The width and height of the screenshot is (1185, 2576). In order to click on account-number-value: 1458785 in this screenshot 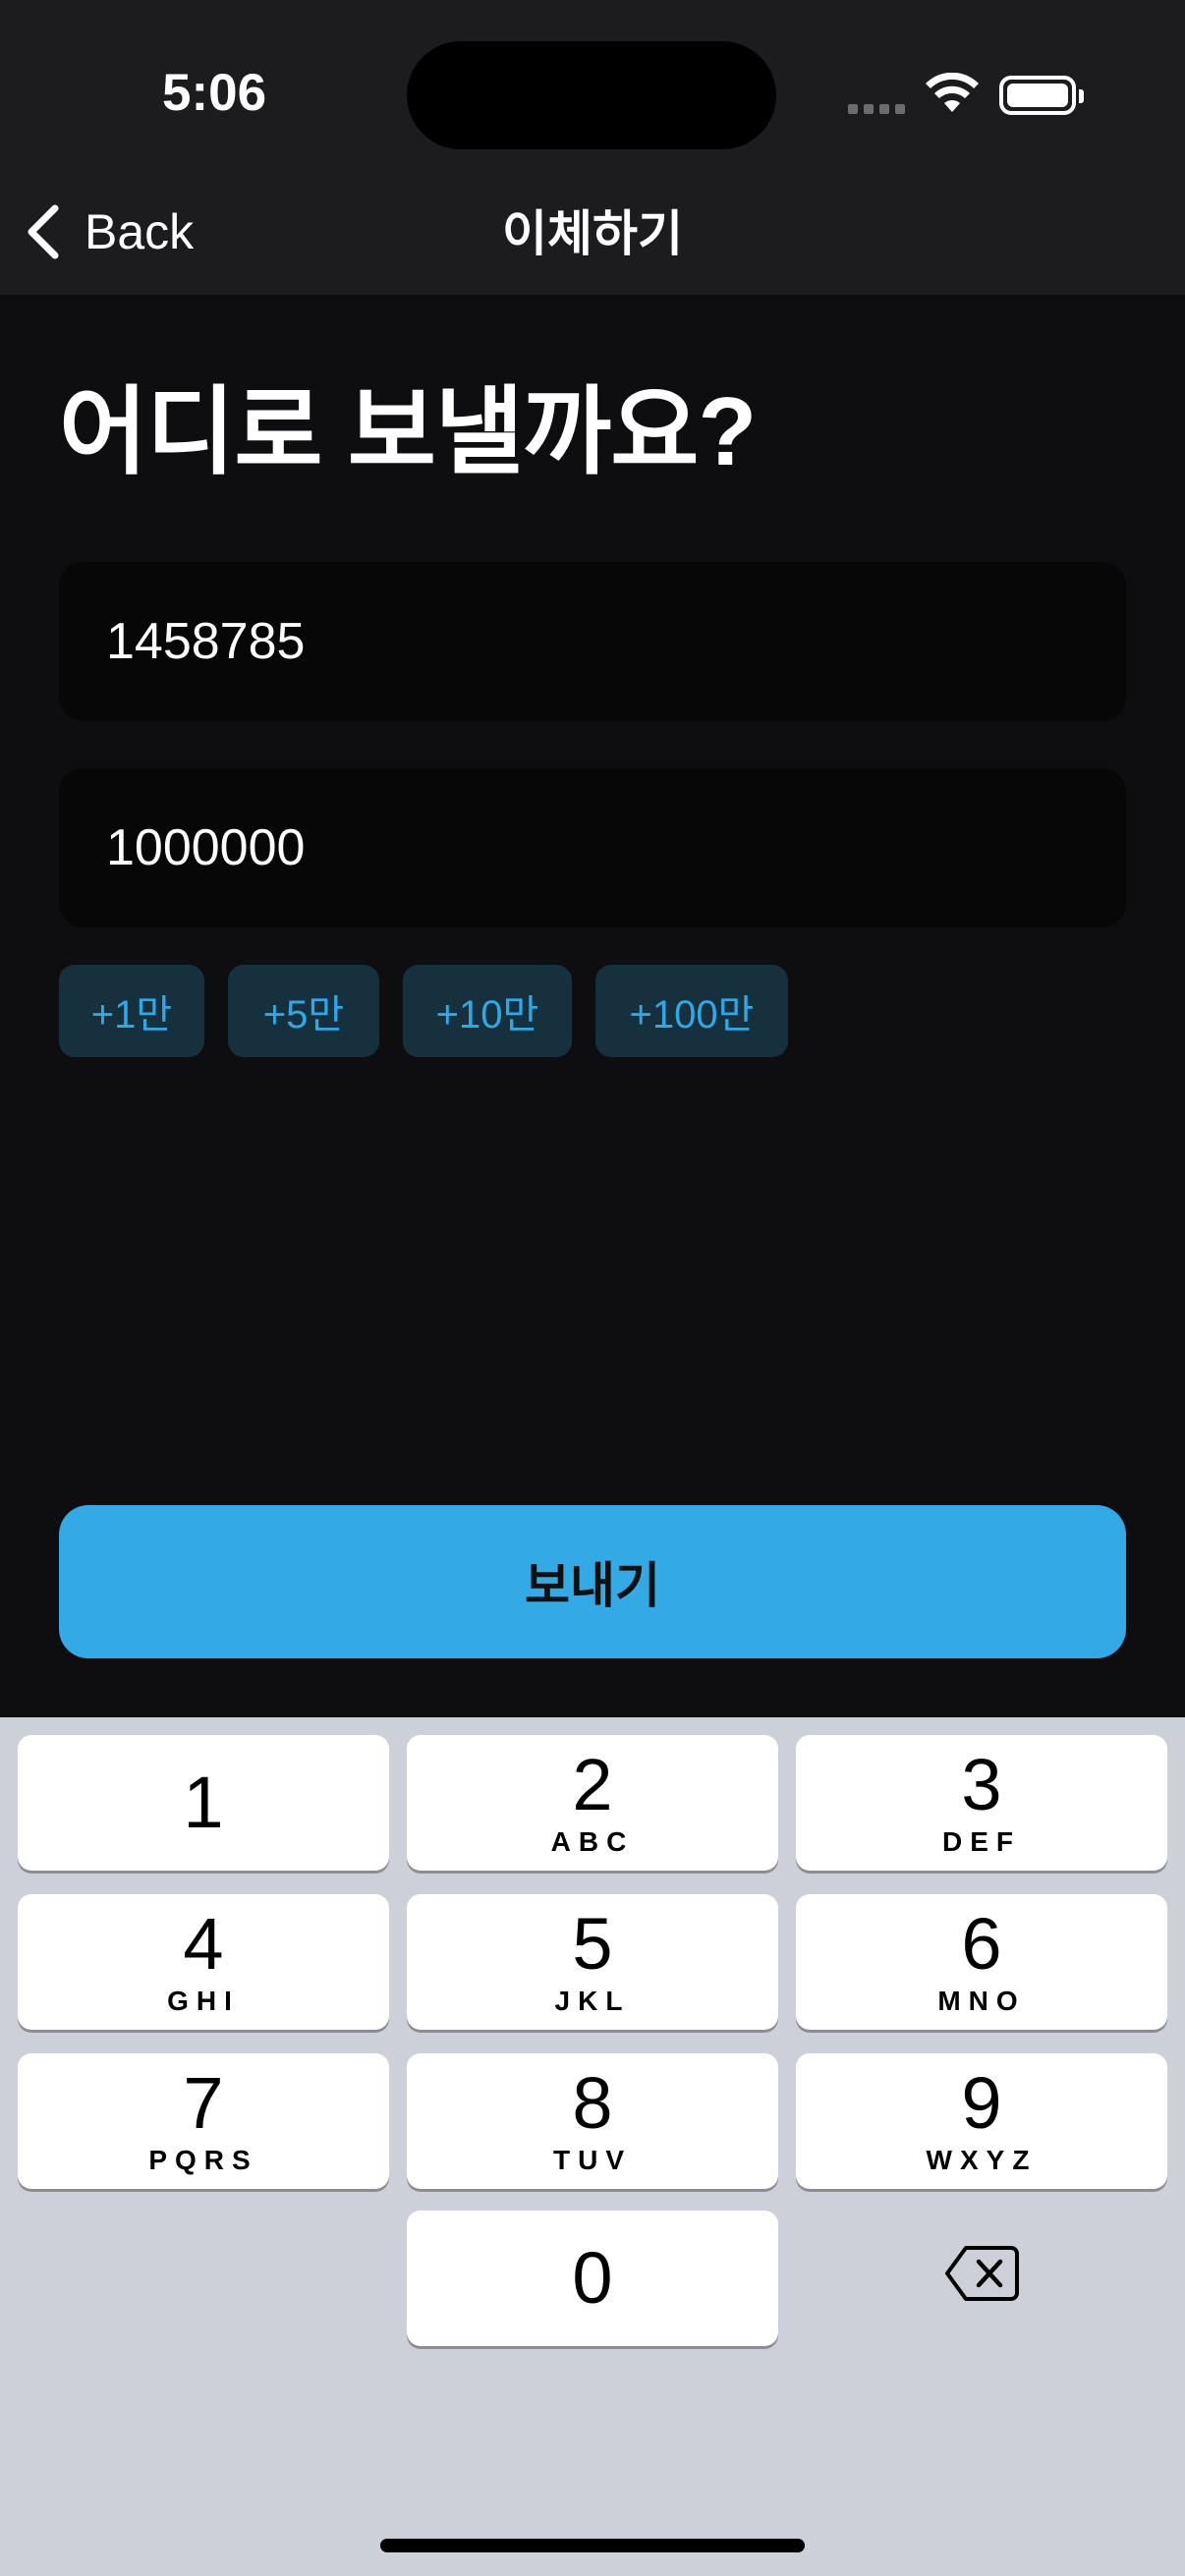, I will do `click(206, 641)`.